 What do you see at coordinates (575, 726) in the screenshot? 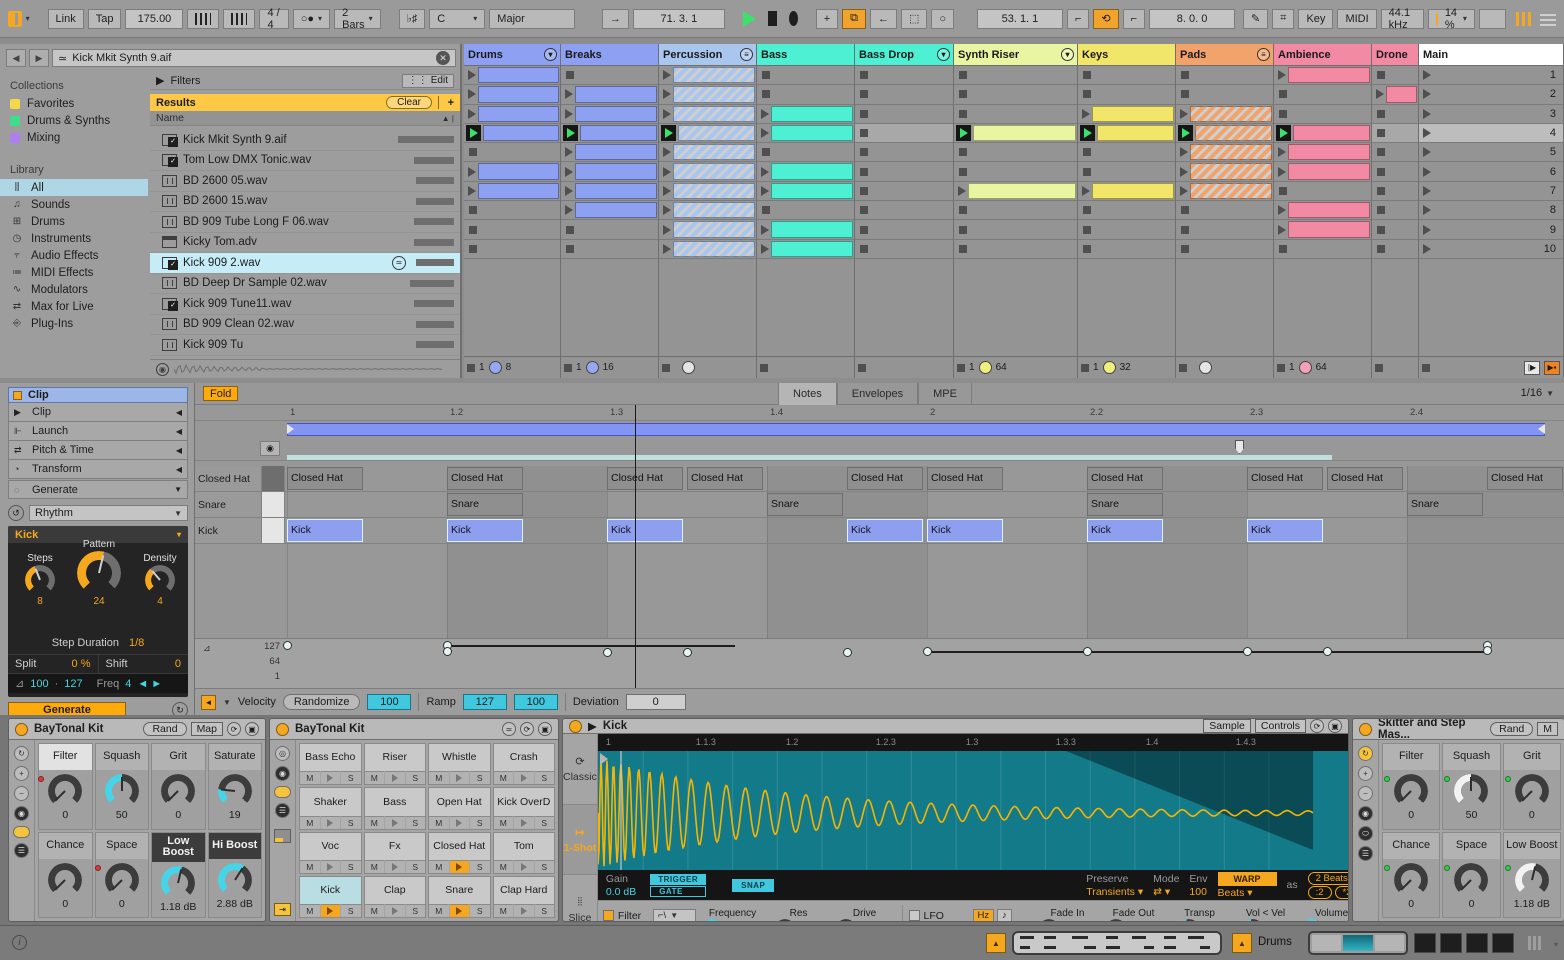
I see `device-on-toggle` at bounding box center [575, 726].